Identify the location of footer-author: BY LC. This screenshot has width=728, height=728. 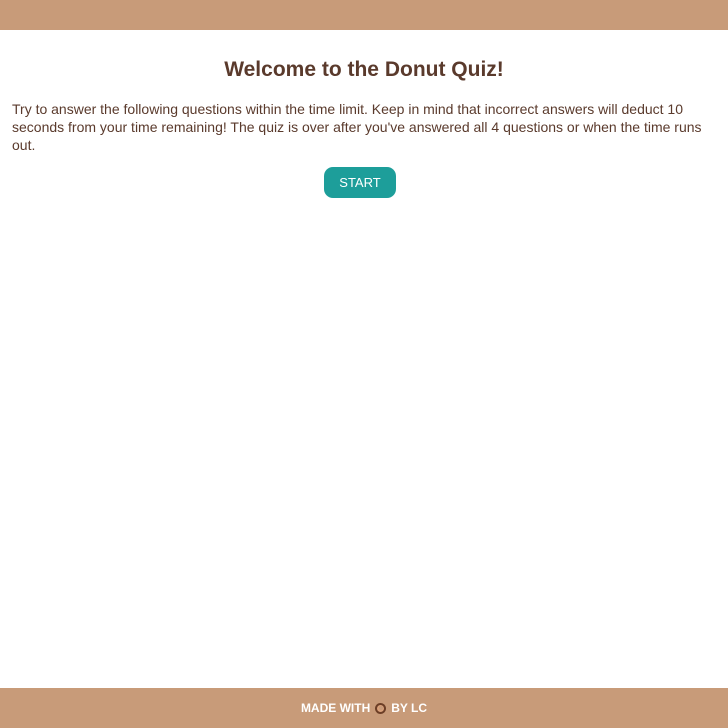
(409, 708).